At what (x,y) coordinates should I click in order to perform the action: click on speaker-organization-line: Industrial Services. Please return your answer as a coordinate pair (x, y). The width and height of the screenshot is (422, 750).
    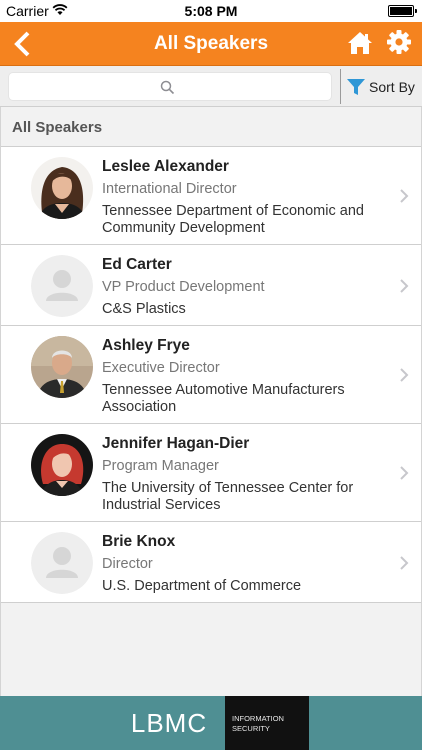
    Looking at the image, I should click on (161, 505).